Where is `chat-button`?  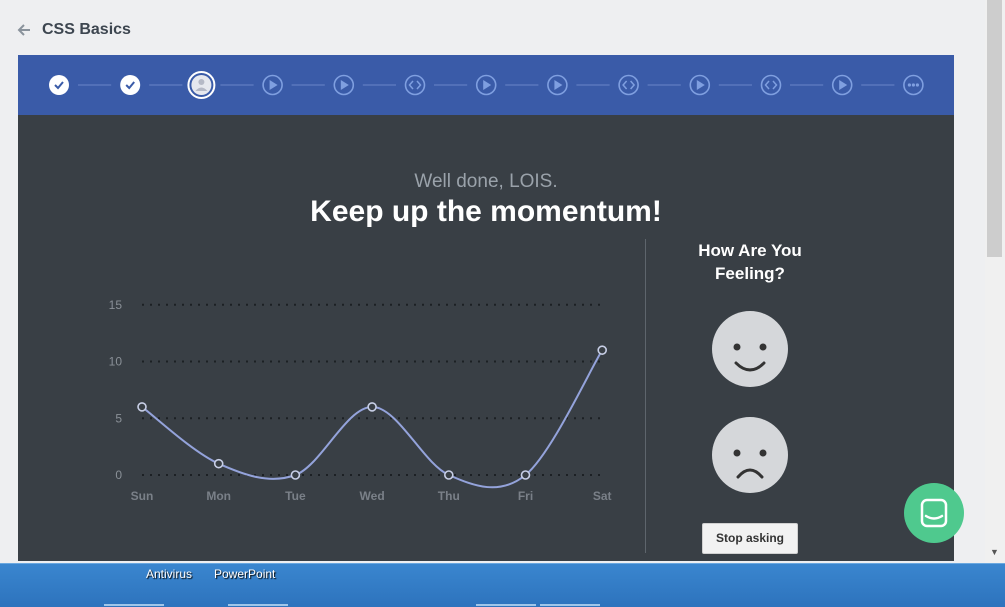 chat-button is located at coordinates (934, 513).